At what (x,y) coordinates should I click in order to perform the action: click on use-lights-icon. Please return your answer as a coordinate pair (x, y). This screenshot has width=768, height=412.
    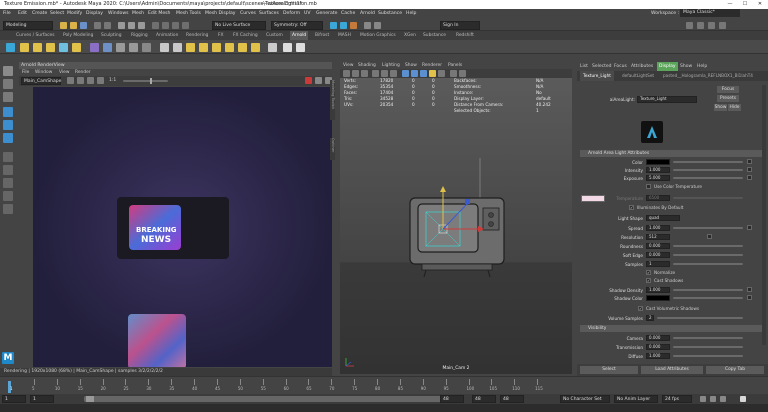
    Looking at the image, I should click on (432, 73).